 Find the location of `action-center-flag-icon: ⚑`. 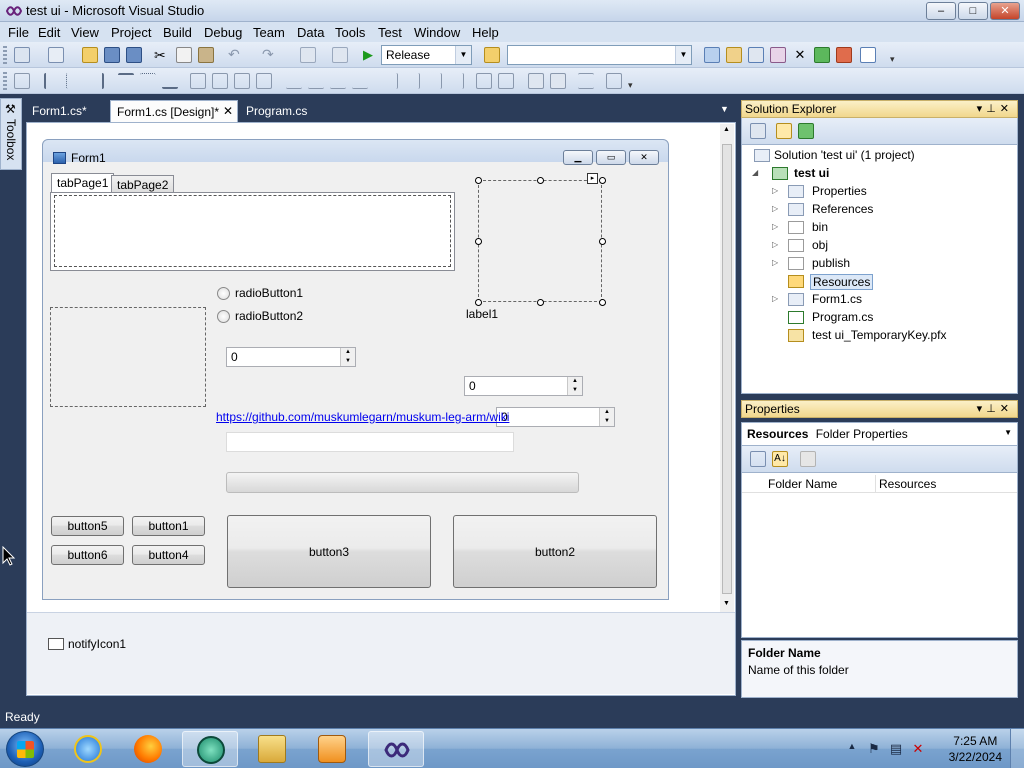

action-center-flag-icon: ⚑ is located at coordinates (874, 749).